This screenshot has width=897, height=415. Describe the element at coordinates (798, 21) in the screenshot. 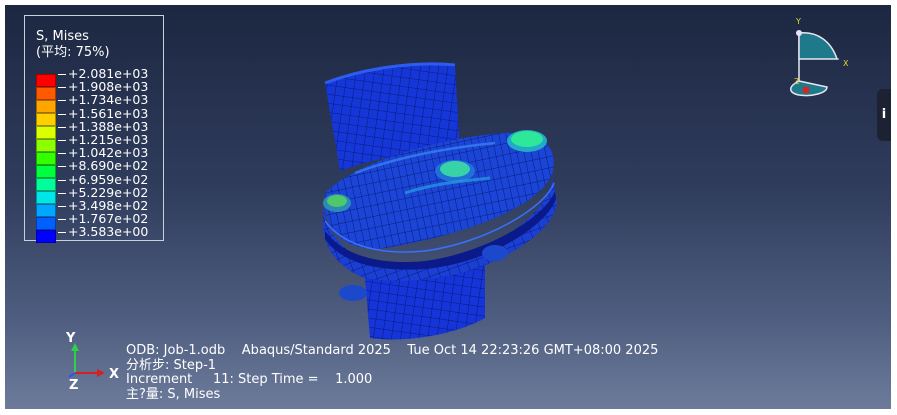

I see `triad-y-label: Y` at that location.